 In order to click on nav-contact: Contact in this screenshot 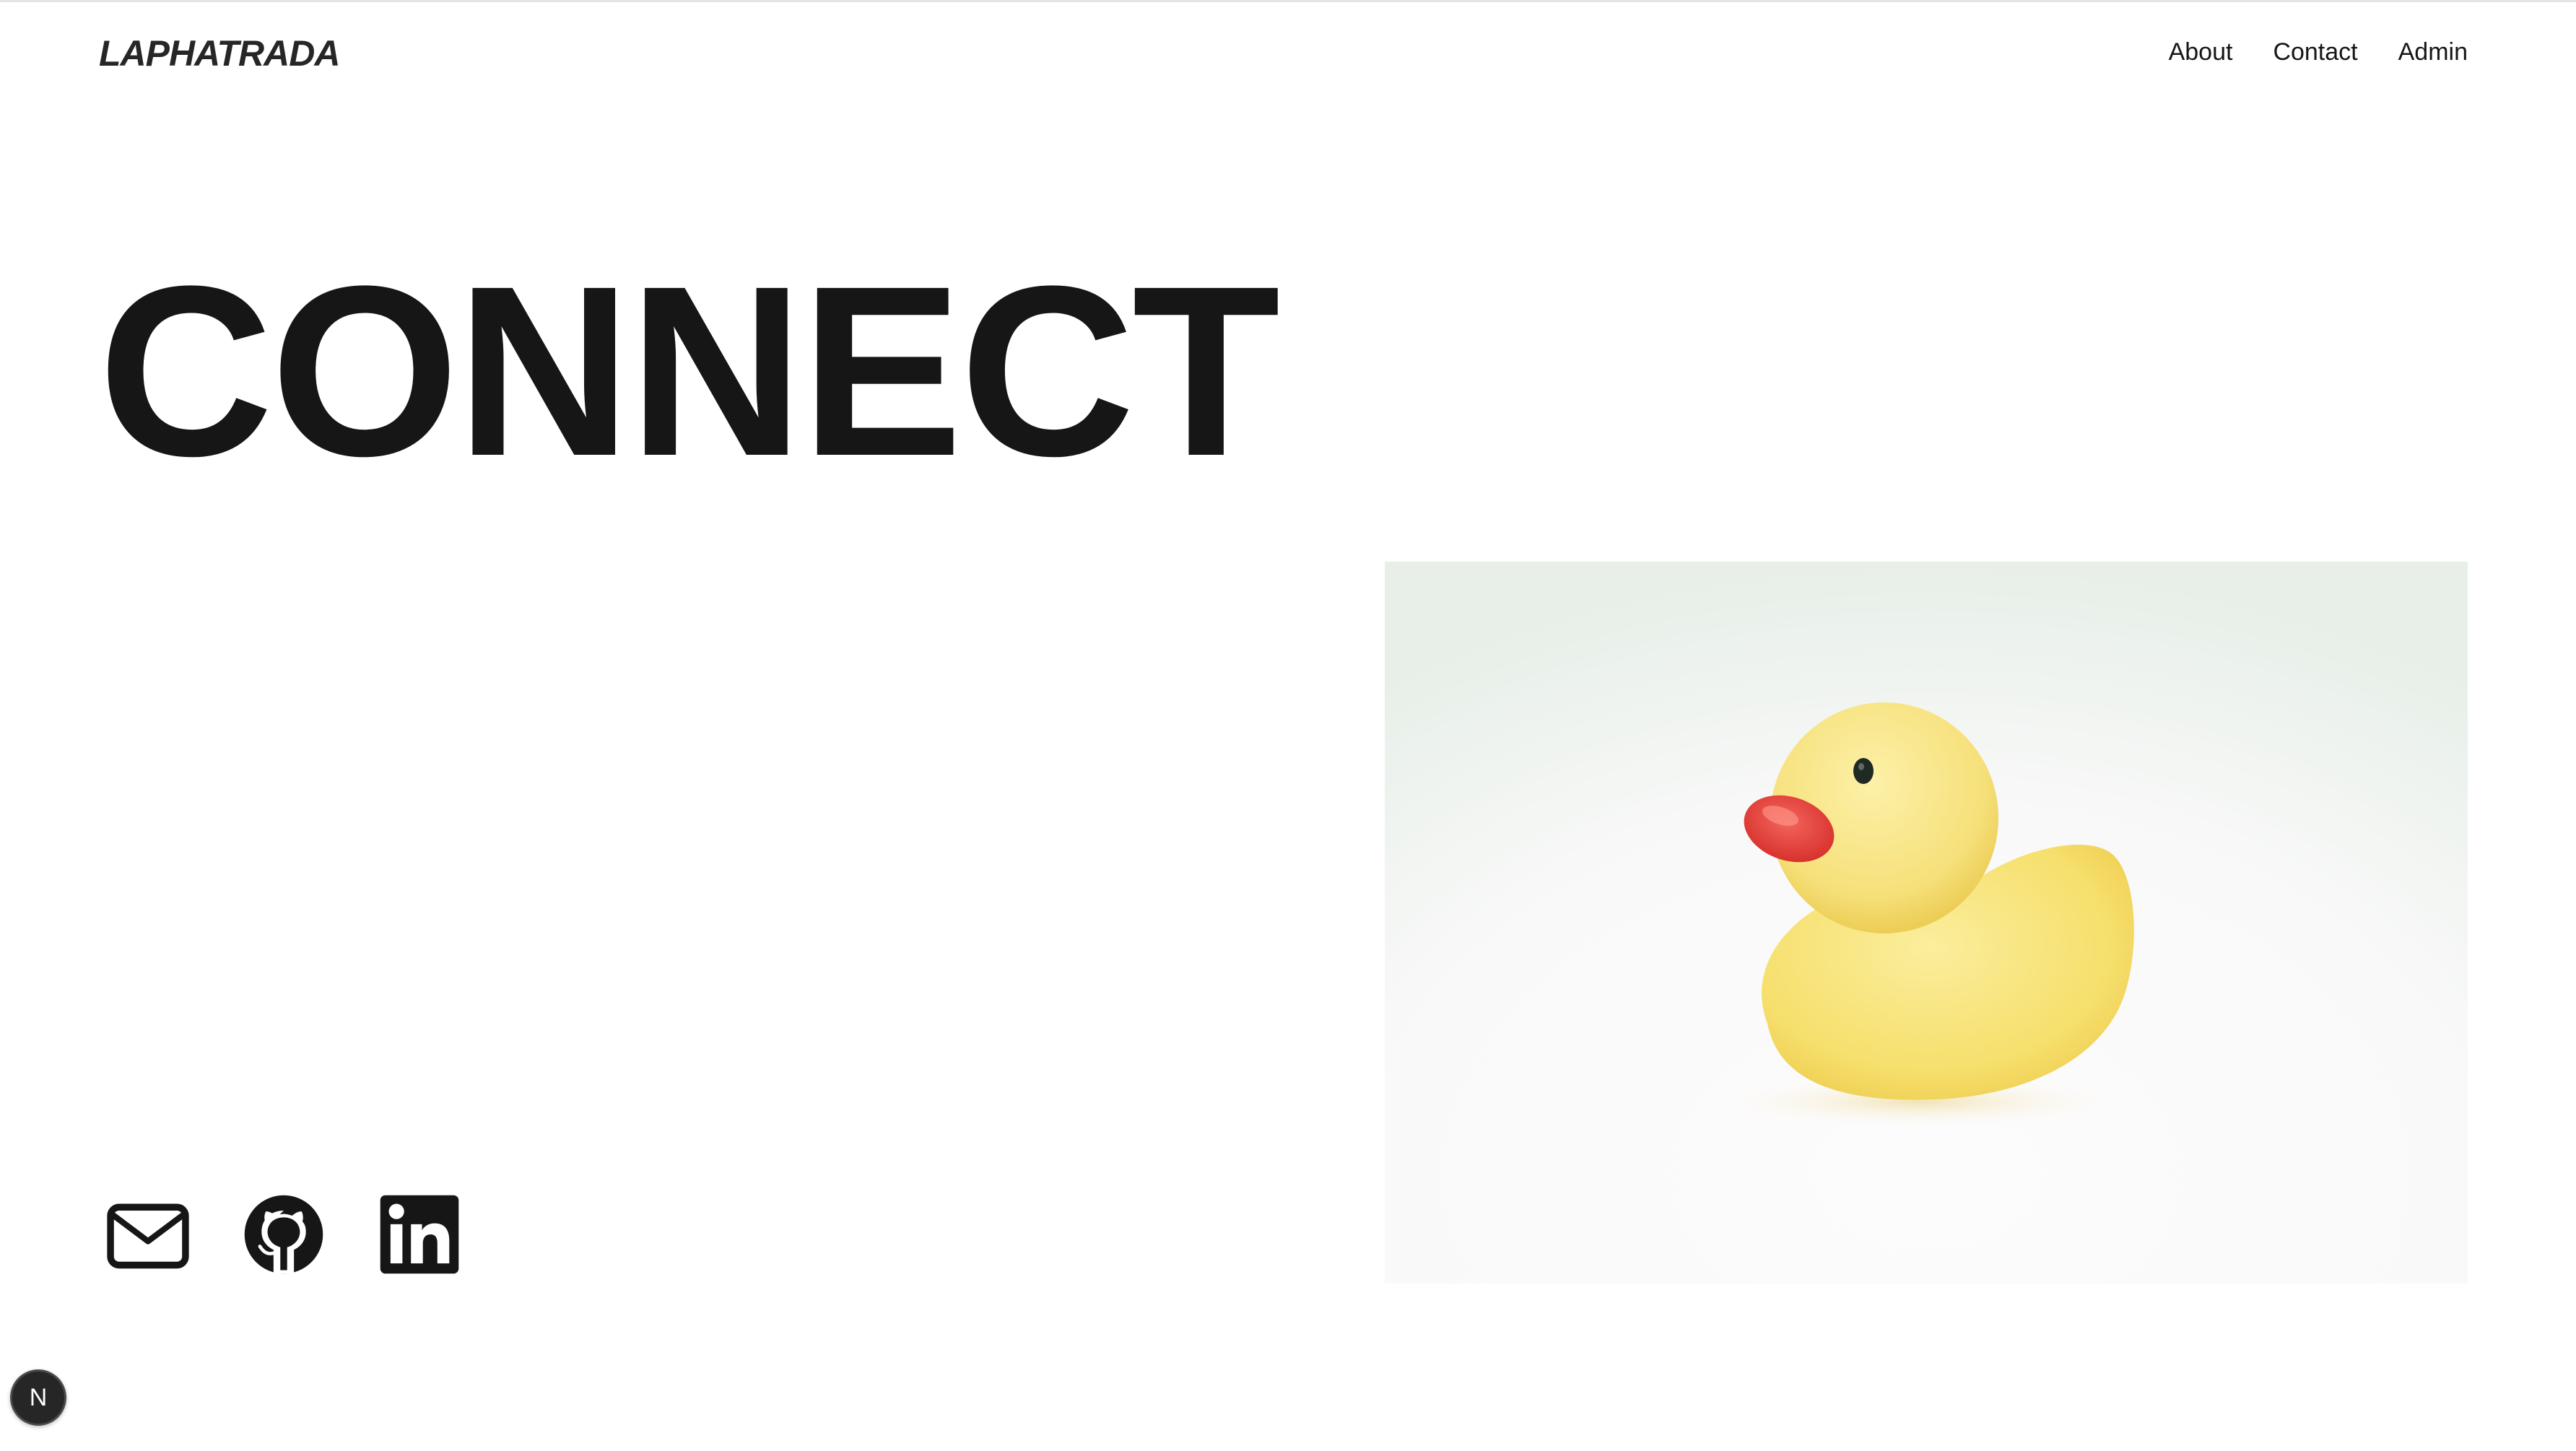, I will do `click(2315, 52)`.